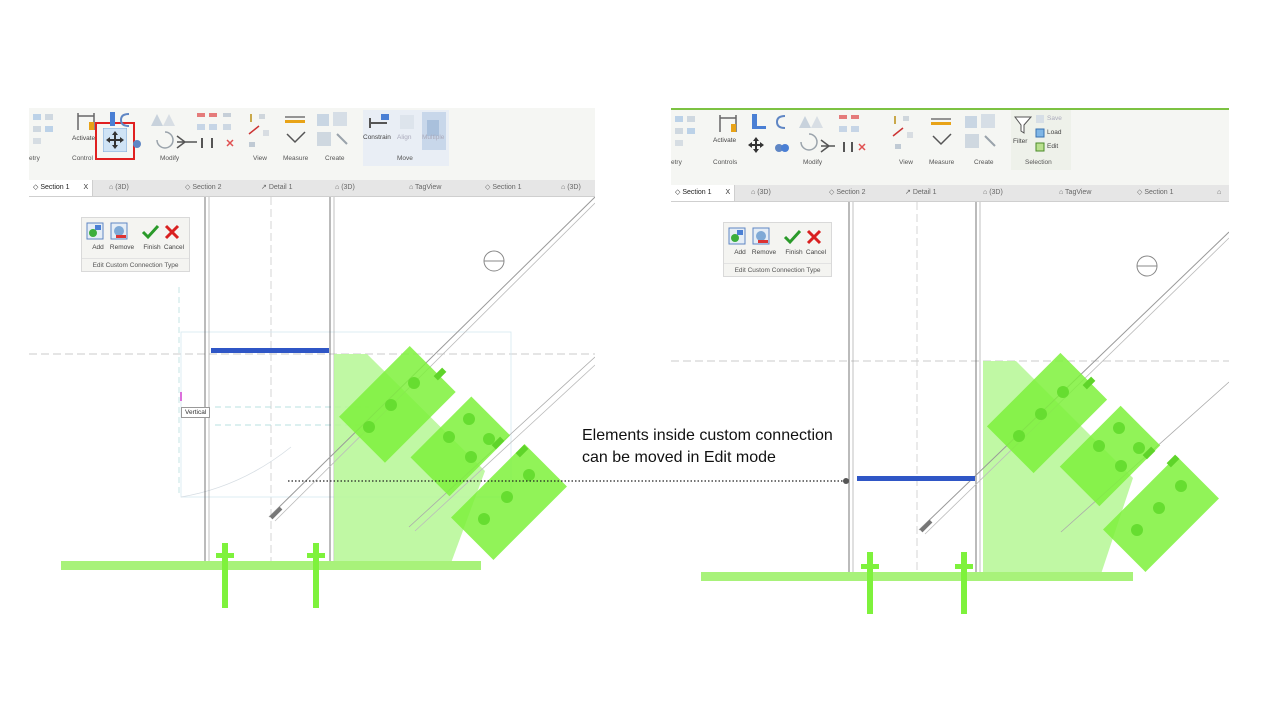 The image size is (1280, 720). I want to click on move-panel: Constrain Align Multiple Move, so click(406, 138).